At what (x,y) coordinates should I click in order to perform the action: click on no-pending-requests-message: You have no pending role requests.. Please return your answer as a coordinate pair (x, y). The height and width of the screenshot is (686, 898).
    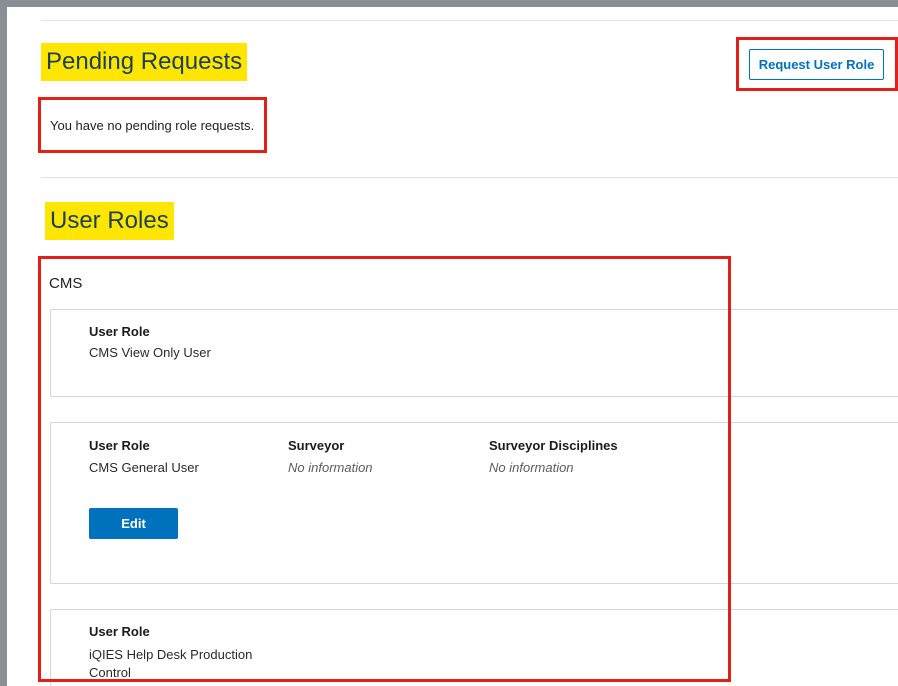
    Looking at the image, I should click on (152, 125).